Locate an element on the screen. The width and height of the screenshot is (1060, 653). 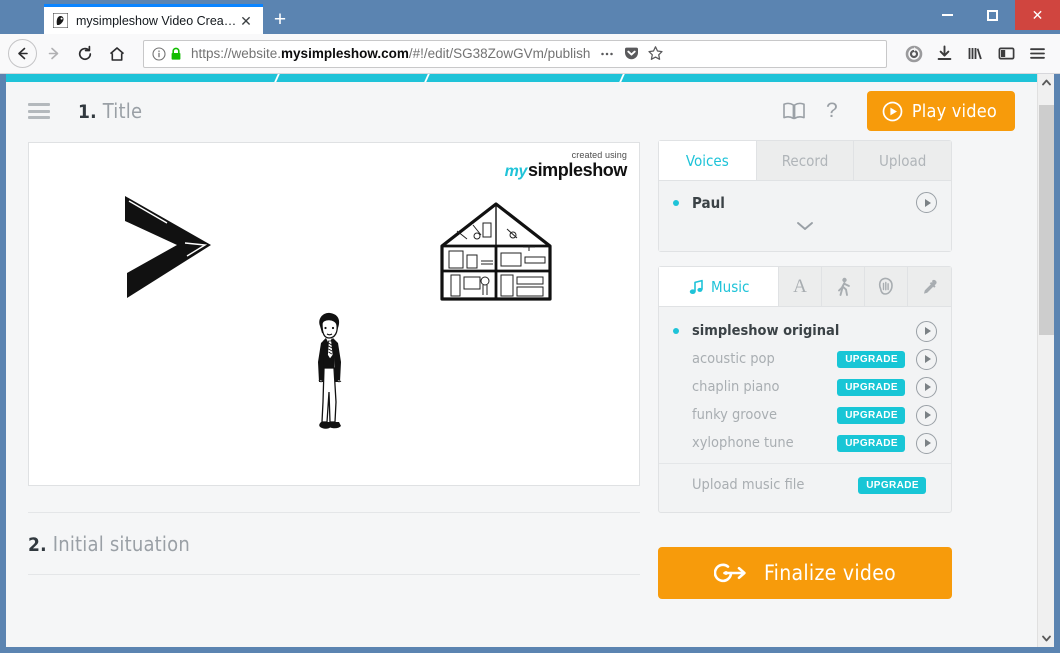
page-scrollbar is located at coordinates (1045, 360).